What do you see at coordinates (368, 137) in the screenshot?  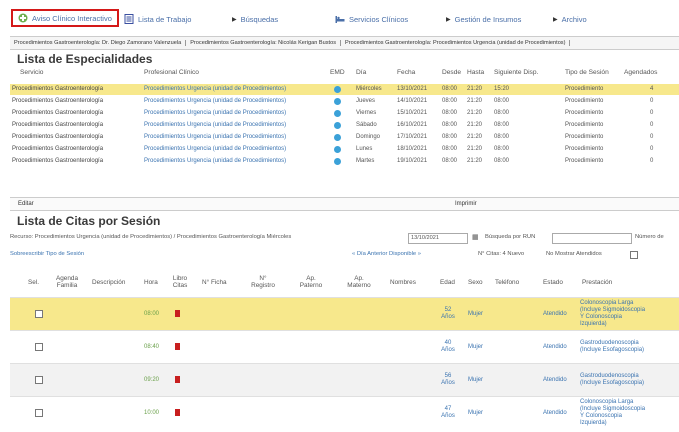 I see `cell-dia: Domingo` at bounding box center [368, 137].